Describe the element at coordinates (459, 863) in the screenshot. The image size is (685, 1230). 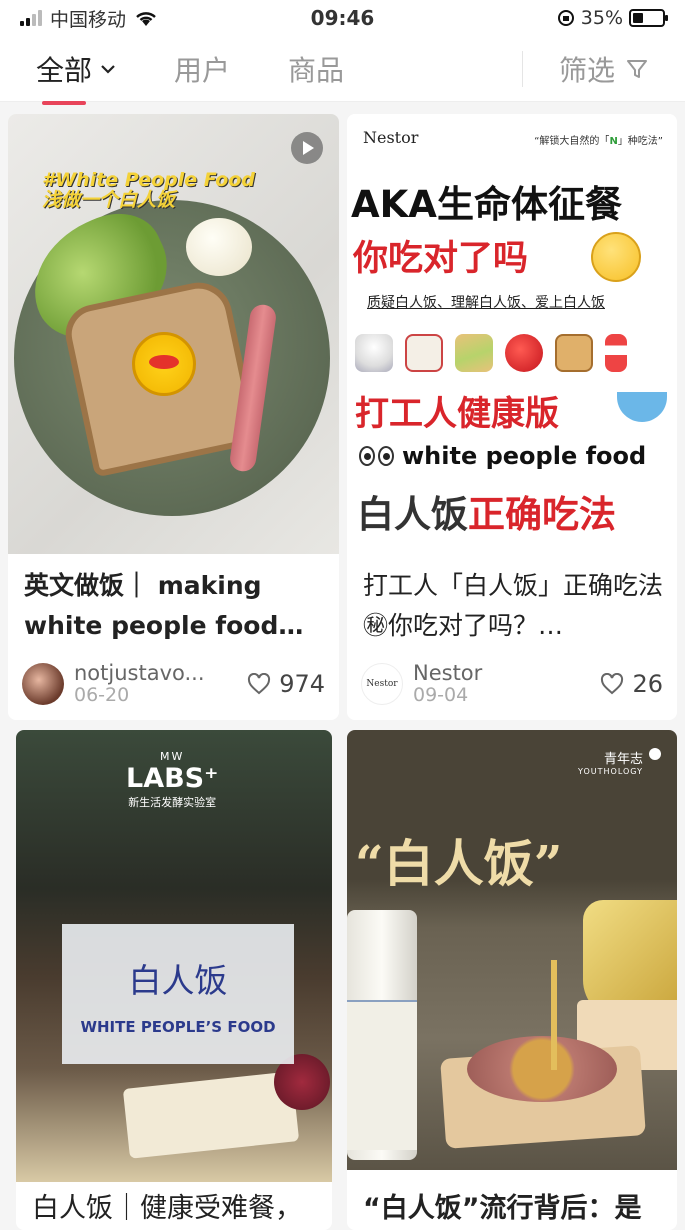
I see `cover-title: “白人饭”` at that location.